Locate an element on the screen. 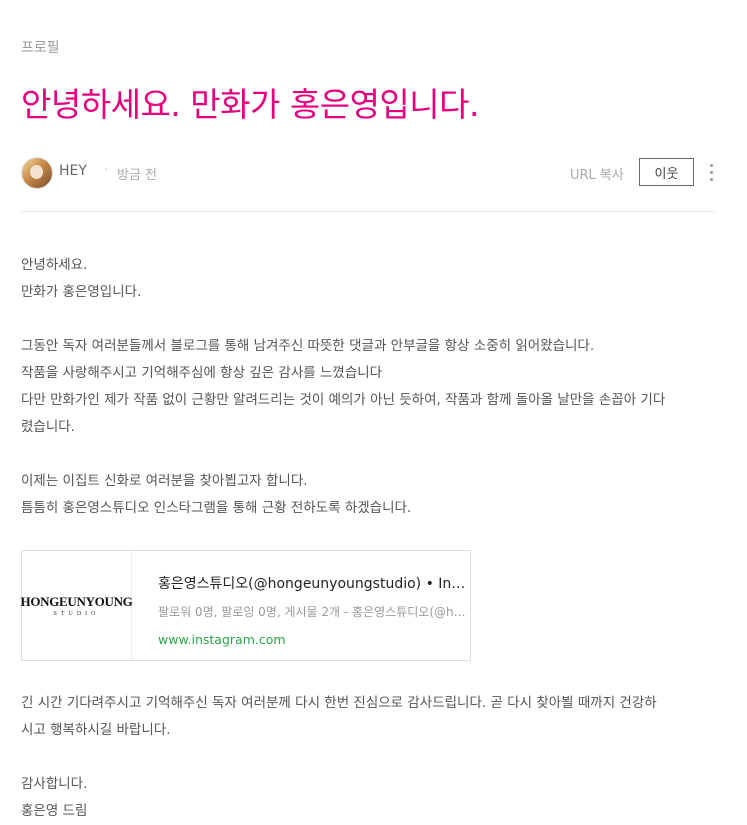  text-line: 안녕하세요. is located at coordinates (54, 265).